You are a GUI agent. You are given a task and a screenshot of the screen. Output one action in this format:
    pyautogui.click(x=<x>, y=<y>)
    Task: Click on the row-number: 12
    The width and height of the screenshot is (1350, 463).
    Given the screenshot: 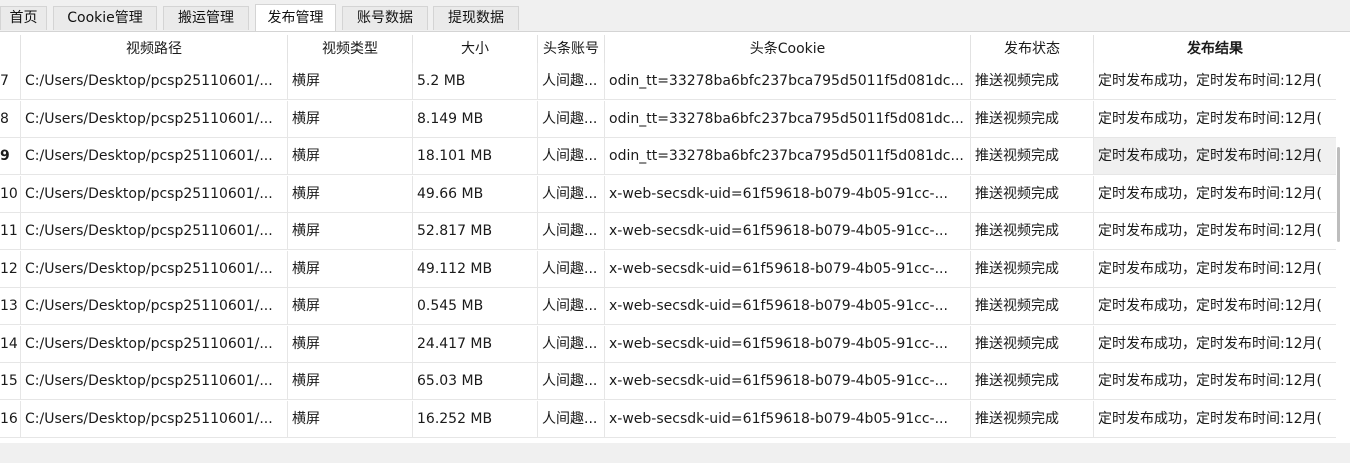 What is the action you would take?
    pyautogui.click(x=10, y=268)
    